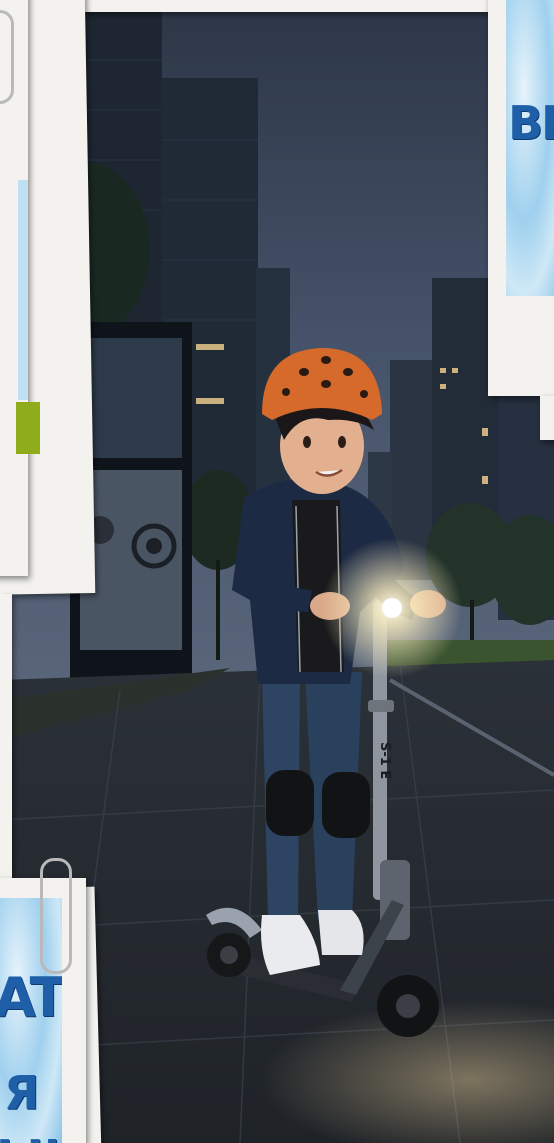 The image size is (554, 1143). What do you see at coordinates (31, 997) in the screenshot?
I see `note-bottom-left-line1: ATE` at bounding box center [31, 997].